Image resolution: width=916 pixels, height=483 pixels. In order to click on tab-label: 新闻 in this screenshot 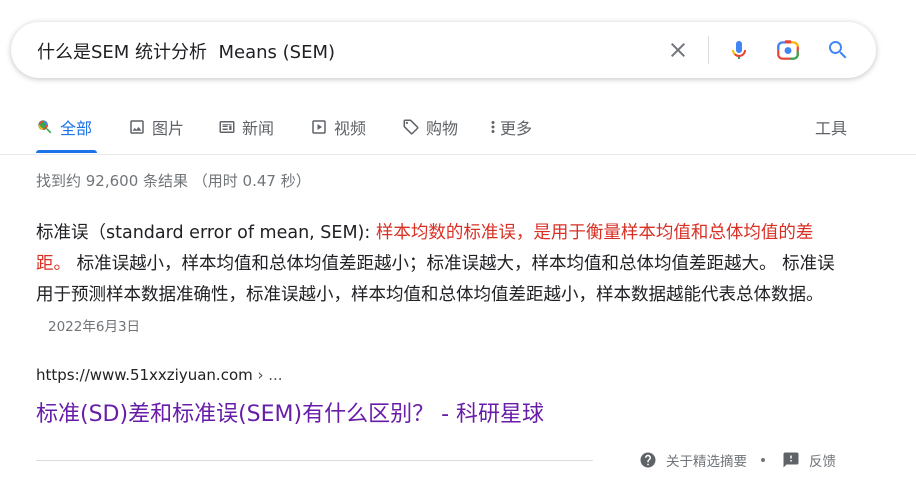, I will do `click(258, 128)`.